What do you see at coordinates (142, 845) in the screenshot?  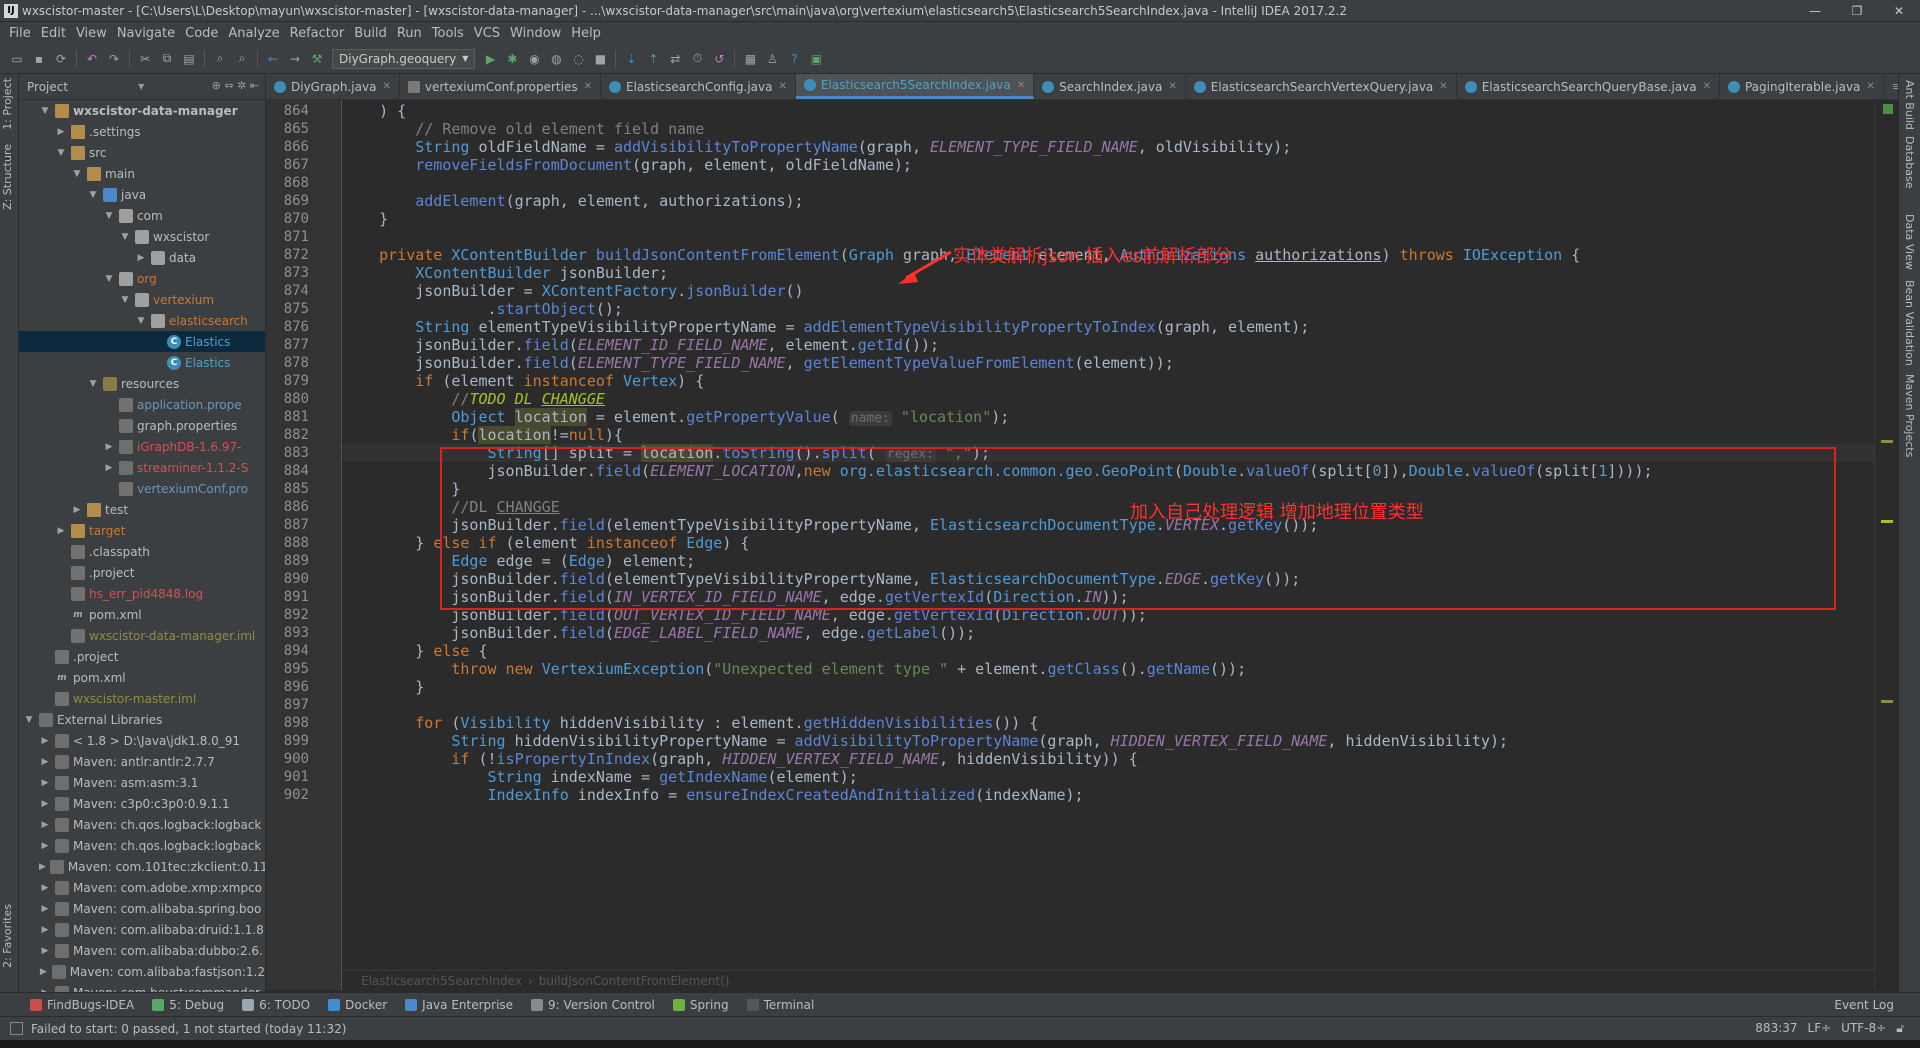 I see `tree-item: ▶ Maven: ch.qos.logback:logback` at bounding box center [142, 845].